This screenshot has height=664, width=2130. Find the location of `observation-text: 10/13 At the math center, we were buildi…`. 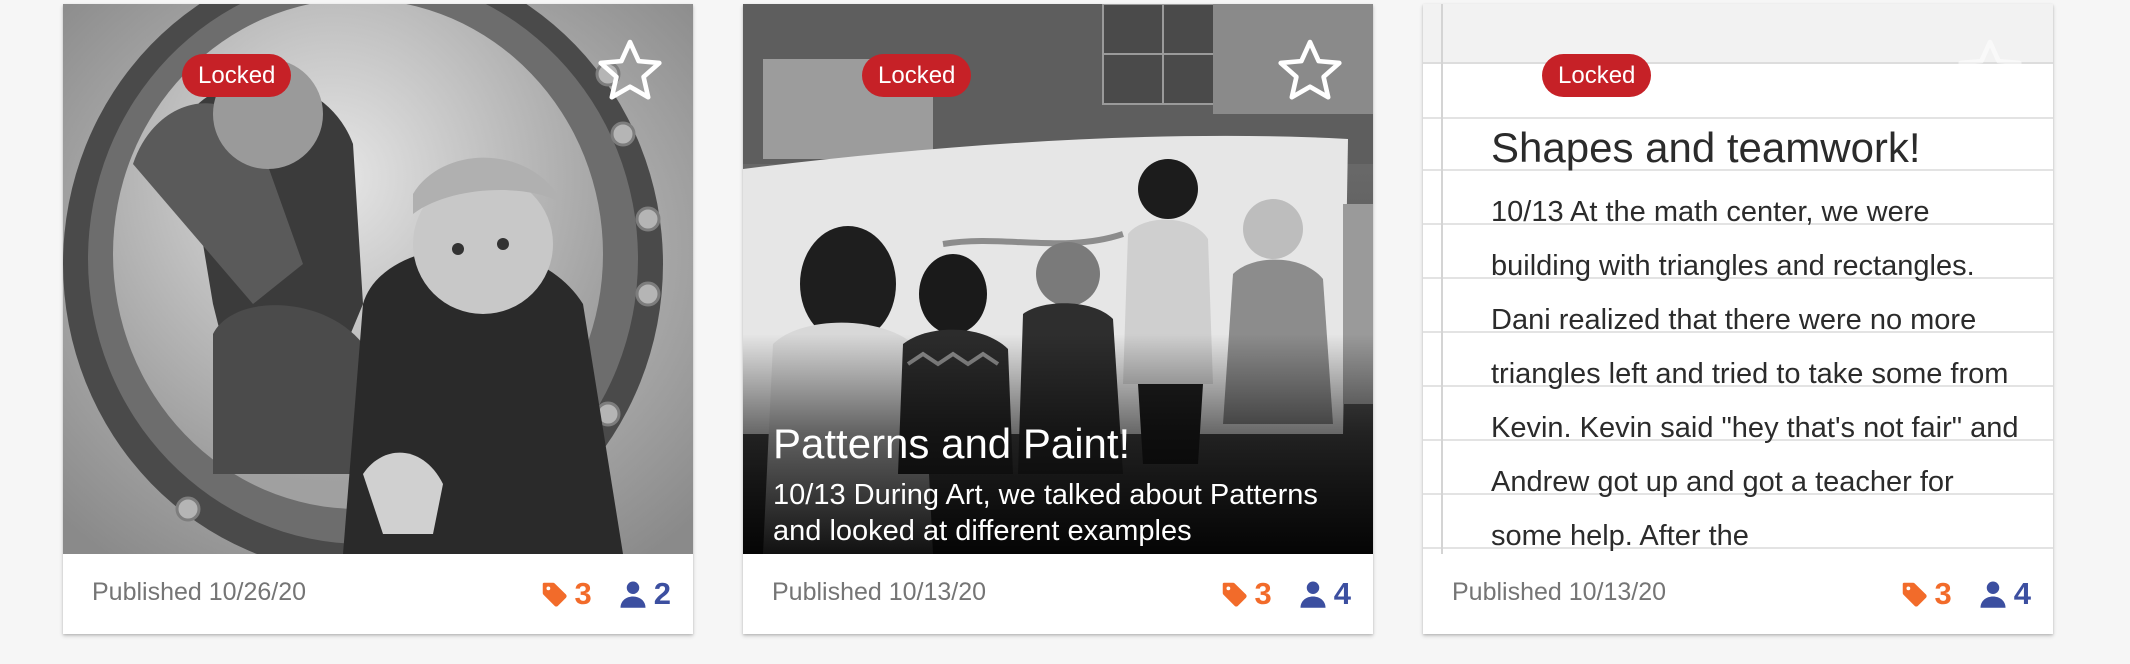

observation-text: 10/13 At the math center, we were buildi… is located at coordinates (1755, 374).